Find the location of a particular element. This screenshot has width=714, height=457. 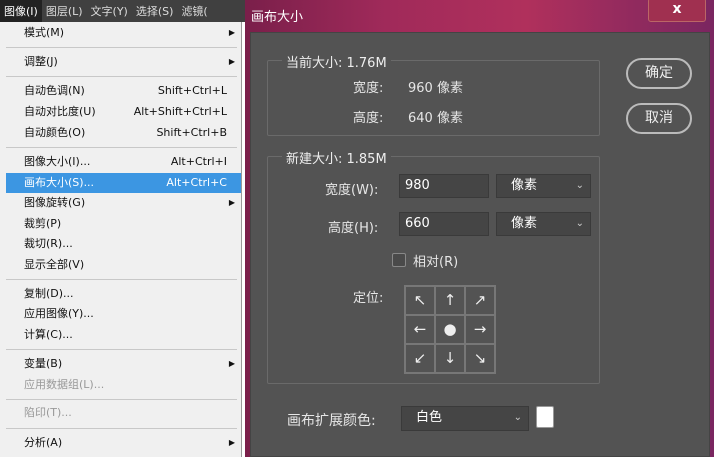

cancel-button: 取消 is located at coordinates (659, 118).